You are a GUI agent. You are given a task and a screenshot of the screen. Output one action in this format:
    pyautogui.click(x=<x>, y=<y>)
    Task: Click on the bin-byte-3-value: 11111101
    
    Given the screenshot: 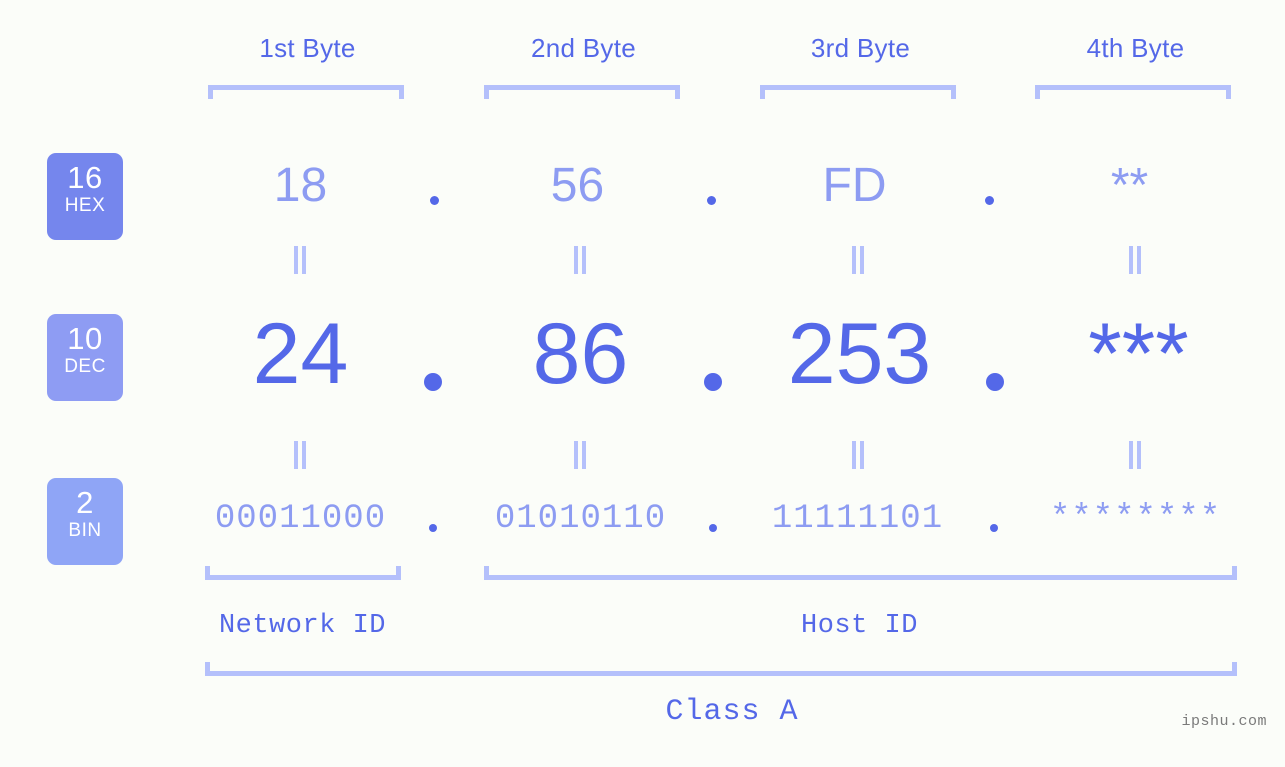 What is the action you would take?
    pyautogui.click(x=857, y=519)
    